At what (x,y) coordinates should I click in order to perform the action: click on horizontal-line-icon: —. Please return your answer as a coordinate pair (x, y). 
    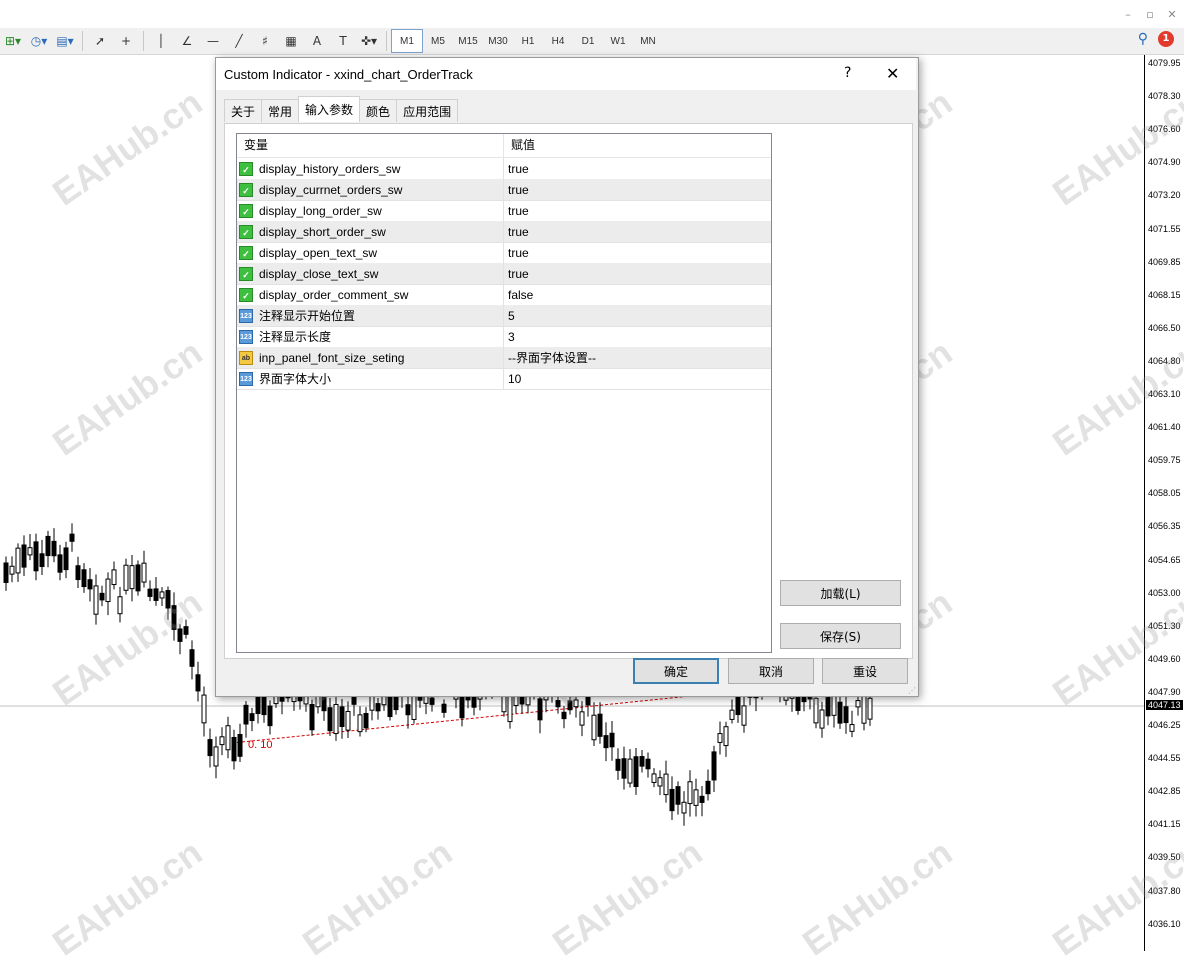
    Looking at the image, I should click on (213, 41).